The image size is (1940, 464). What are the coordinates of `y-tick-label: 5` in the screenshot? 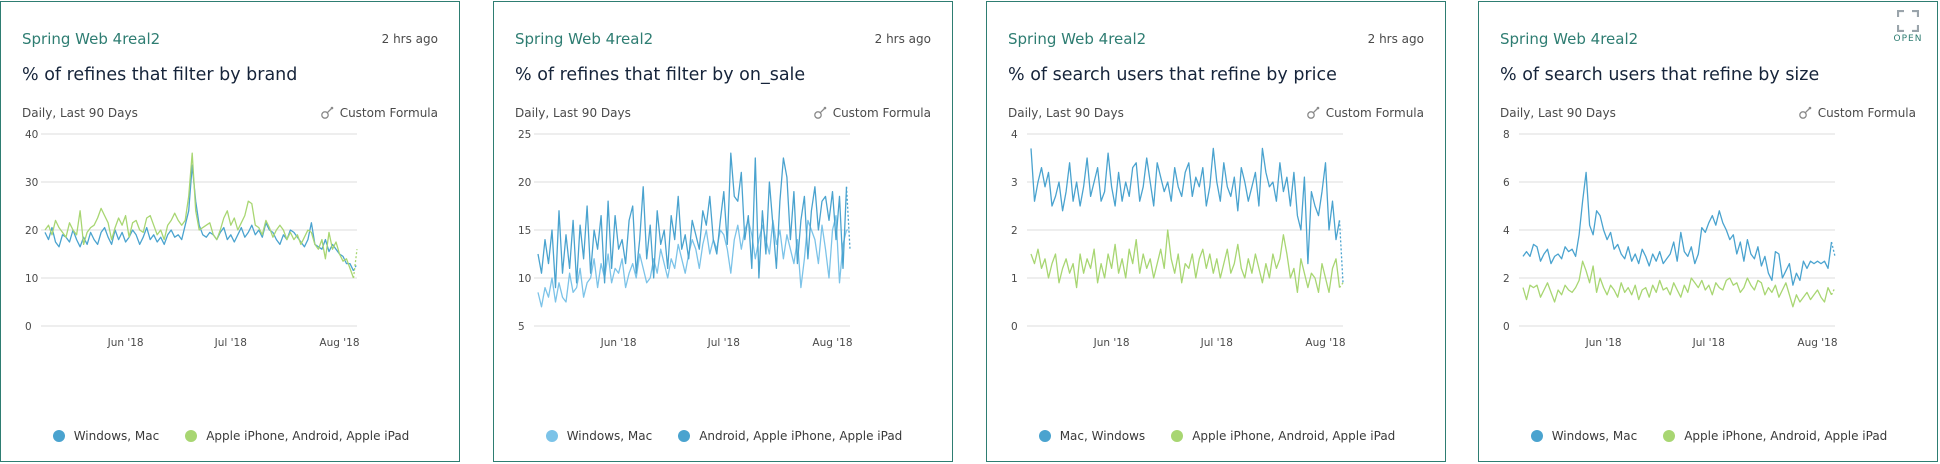 It's located at (521, 327).